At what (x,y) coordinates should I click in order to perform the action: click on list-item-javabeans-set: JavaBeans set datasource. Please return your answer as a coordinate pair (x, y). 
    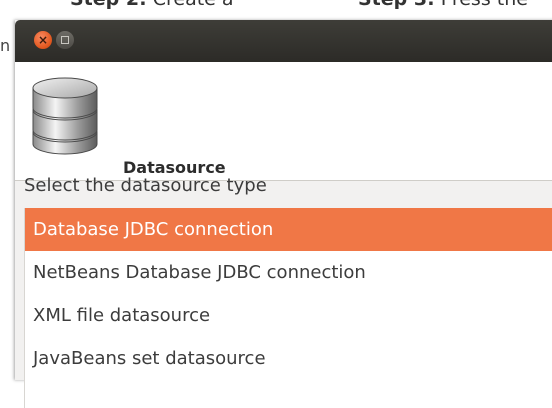
    Looking at the image, I should click on (288, 358).